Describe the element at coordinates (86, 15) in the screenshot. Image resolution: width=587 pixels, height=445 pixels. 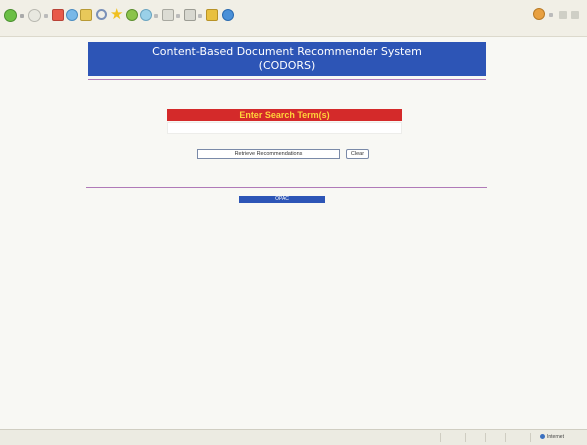
I see `home-icon` at that location.